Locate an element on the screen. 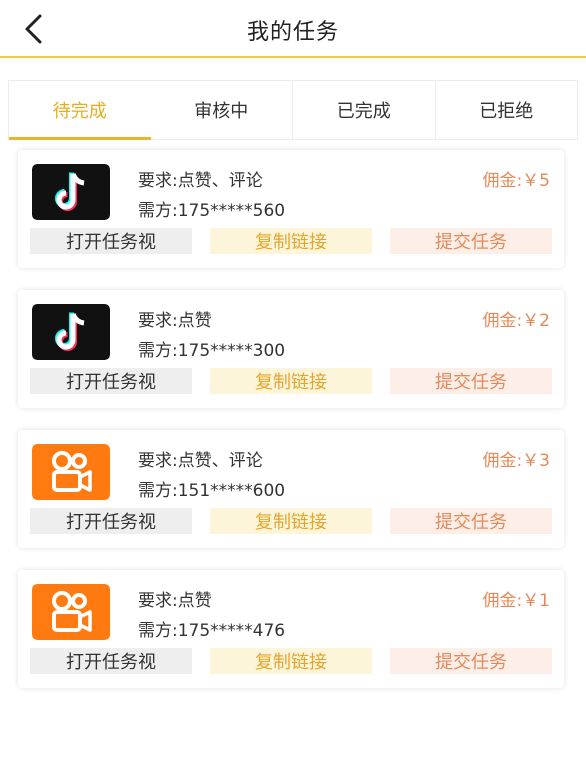  tab-rejected: 已拒绝 is located at coordinates (506, 110).